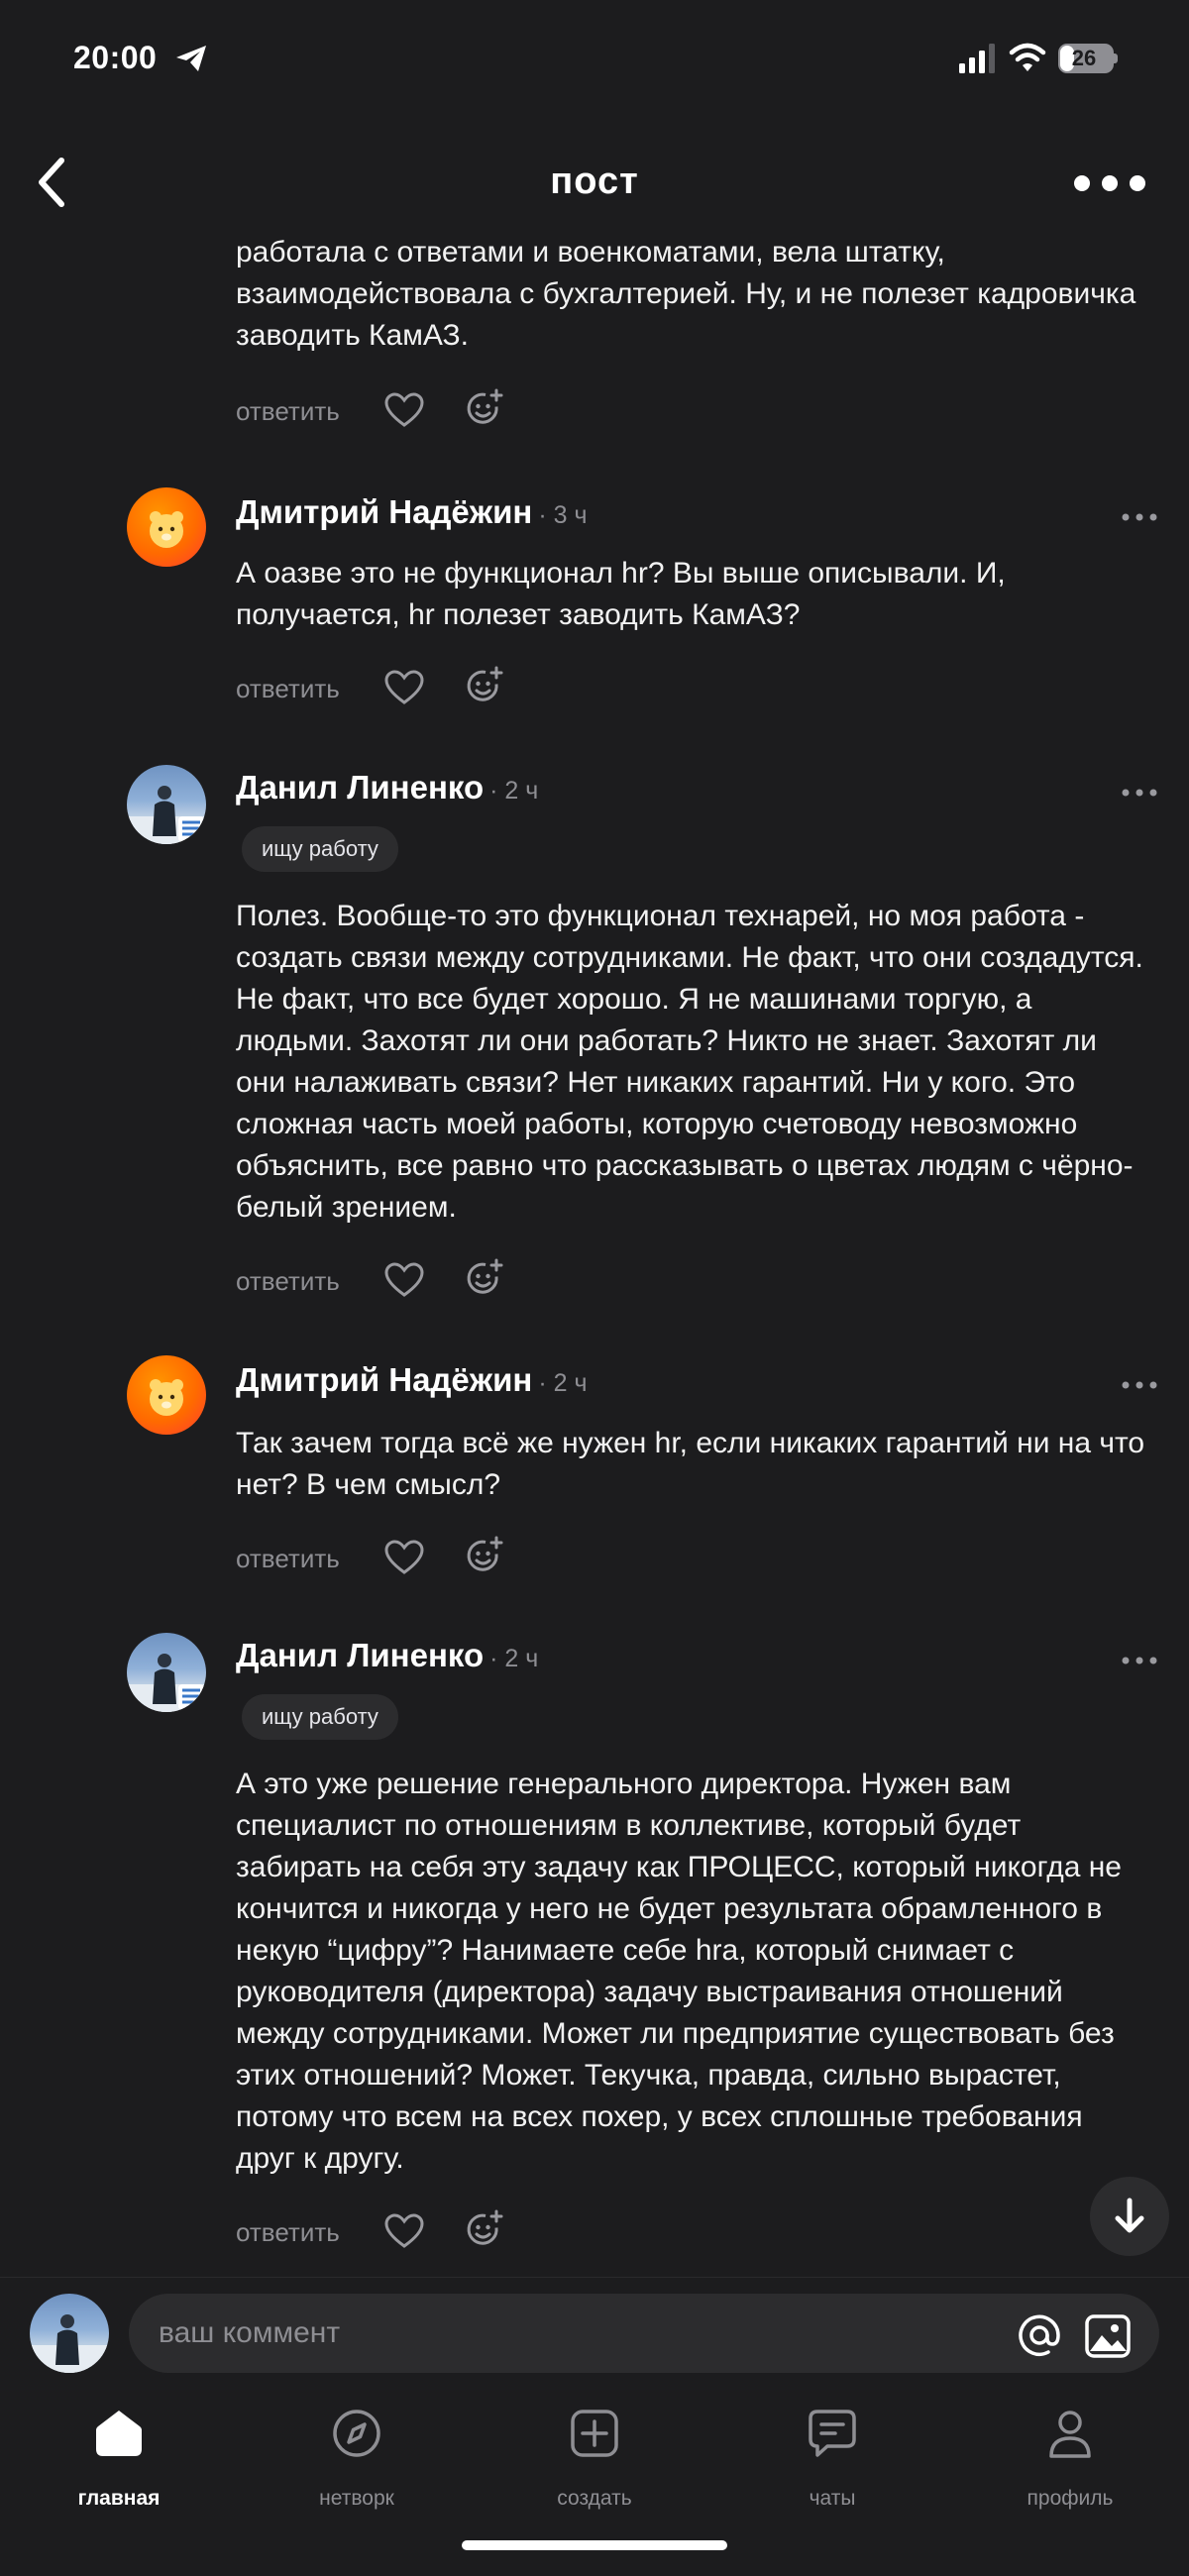 Image resolution: width=1189 pixels, height=2576 pixels. What do you see at coordinates (594, 2463) in the screenshot?
I see `tab-create: создать` at bounding box center [594, 2463].